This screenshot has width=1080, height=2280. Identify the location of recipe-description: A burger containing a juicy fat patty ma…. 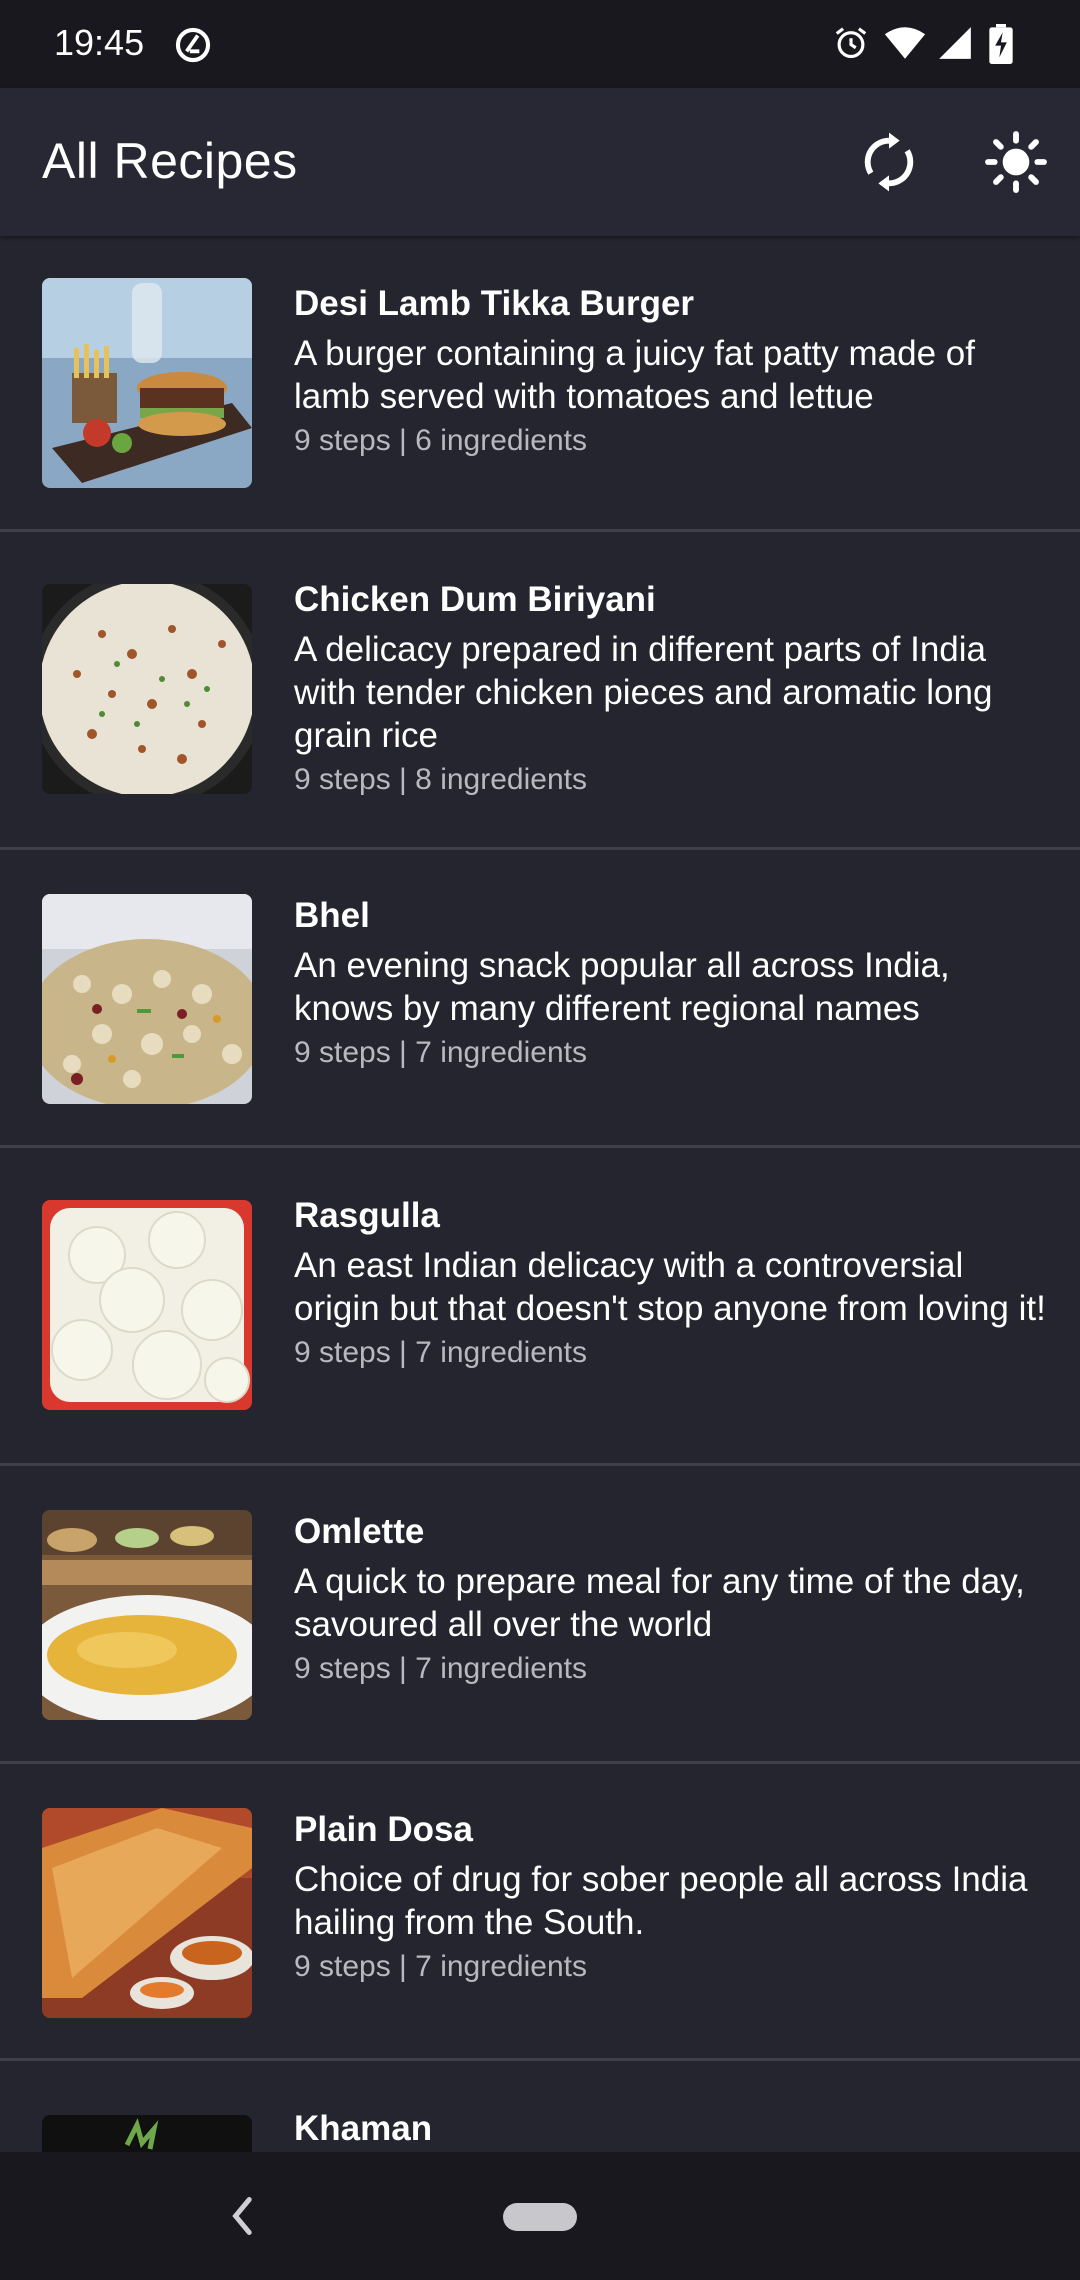
(634, 375).